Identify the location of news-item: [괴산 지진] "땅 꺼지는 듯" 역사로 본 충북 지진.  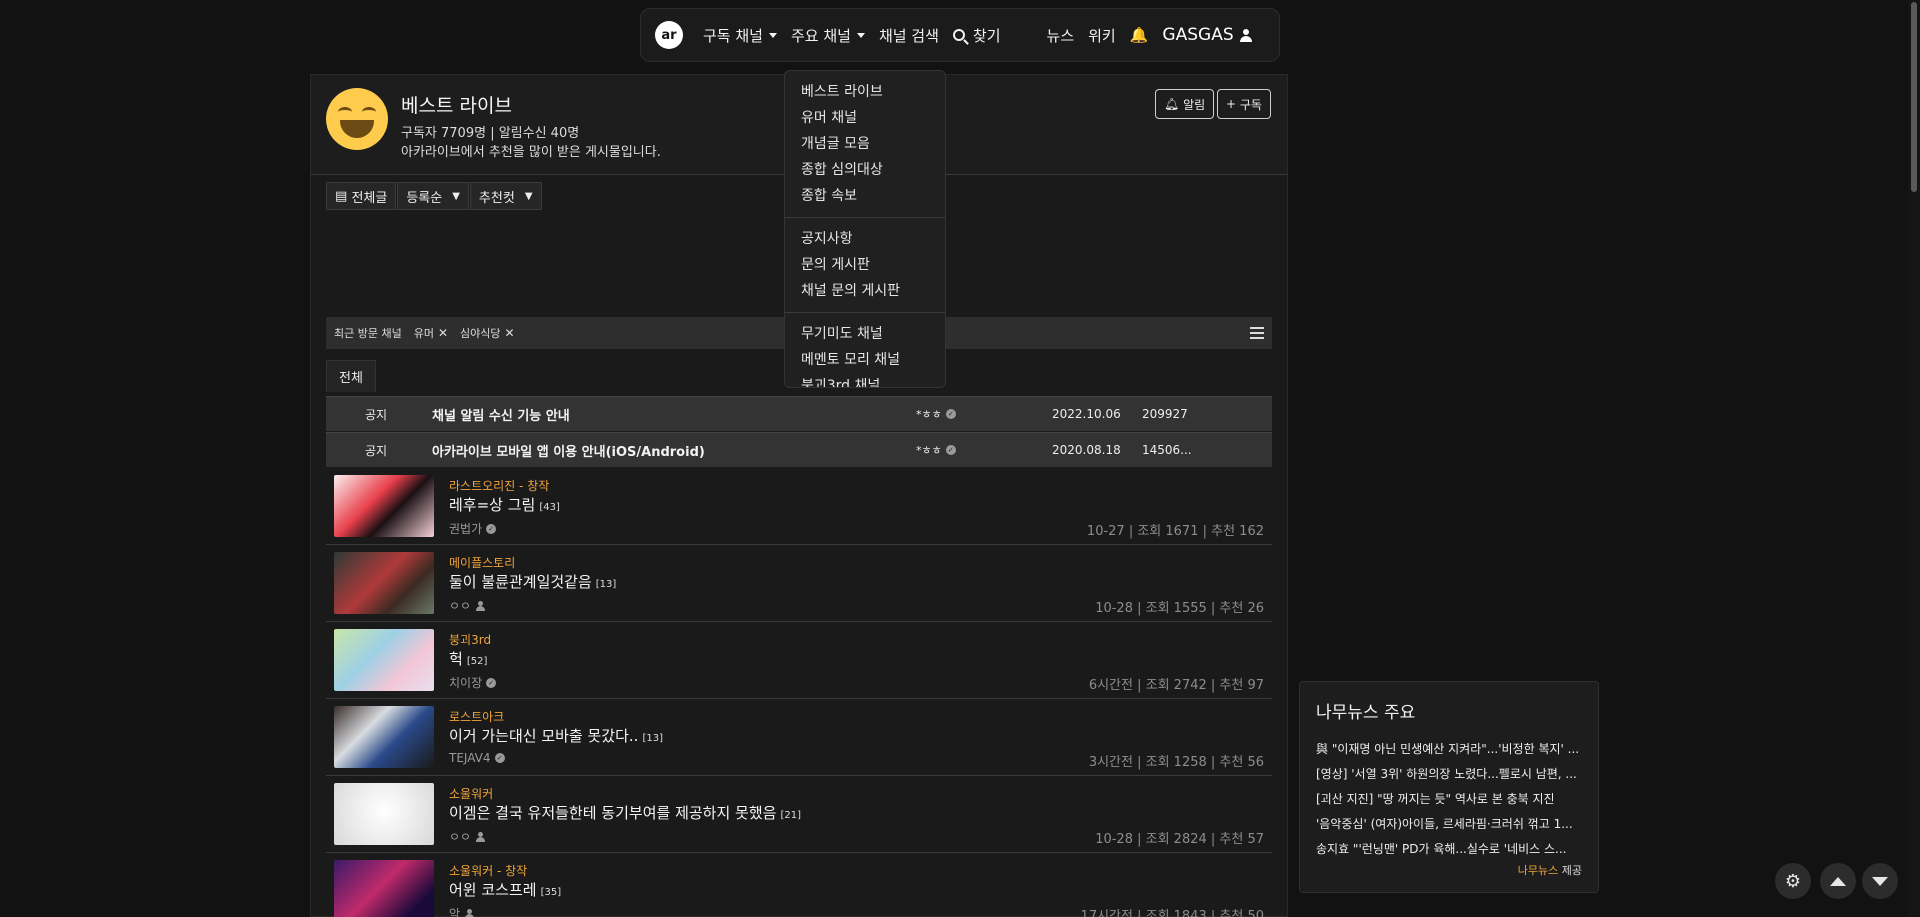
(1449, 799).